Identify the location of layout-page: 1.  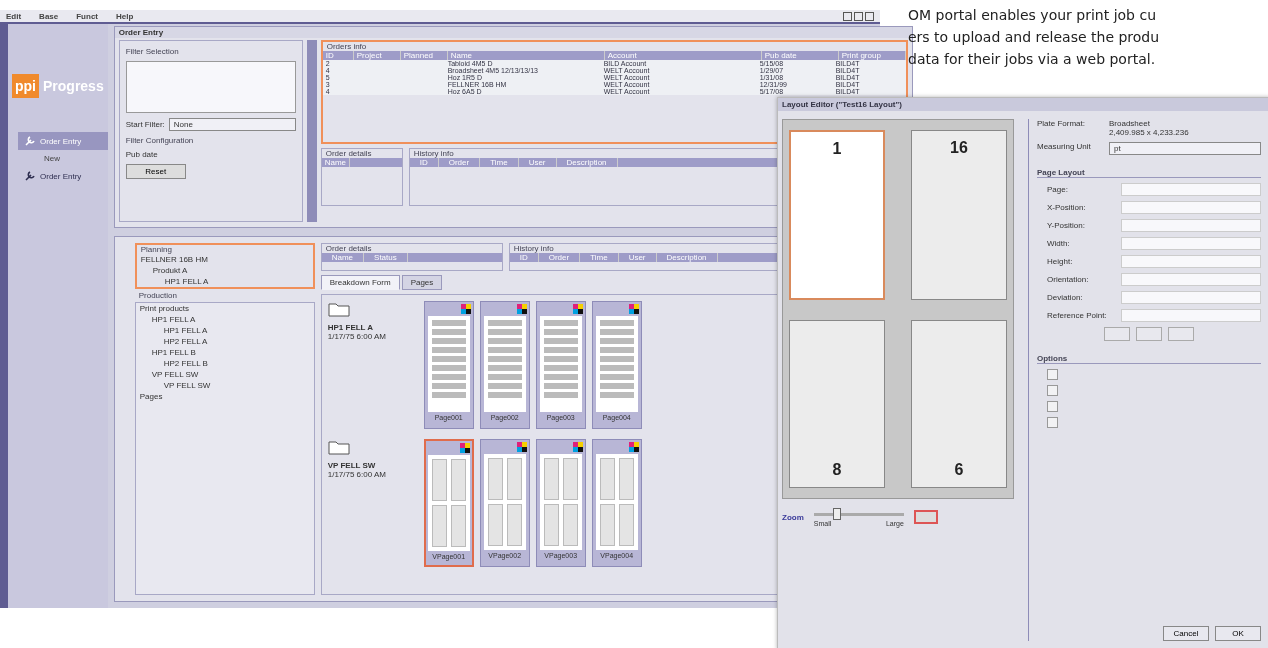
(837, 215).